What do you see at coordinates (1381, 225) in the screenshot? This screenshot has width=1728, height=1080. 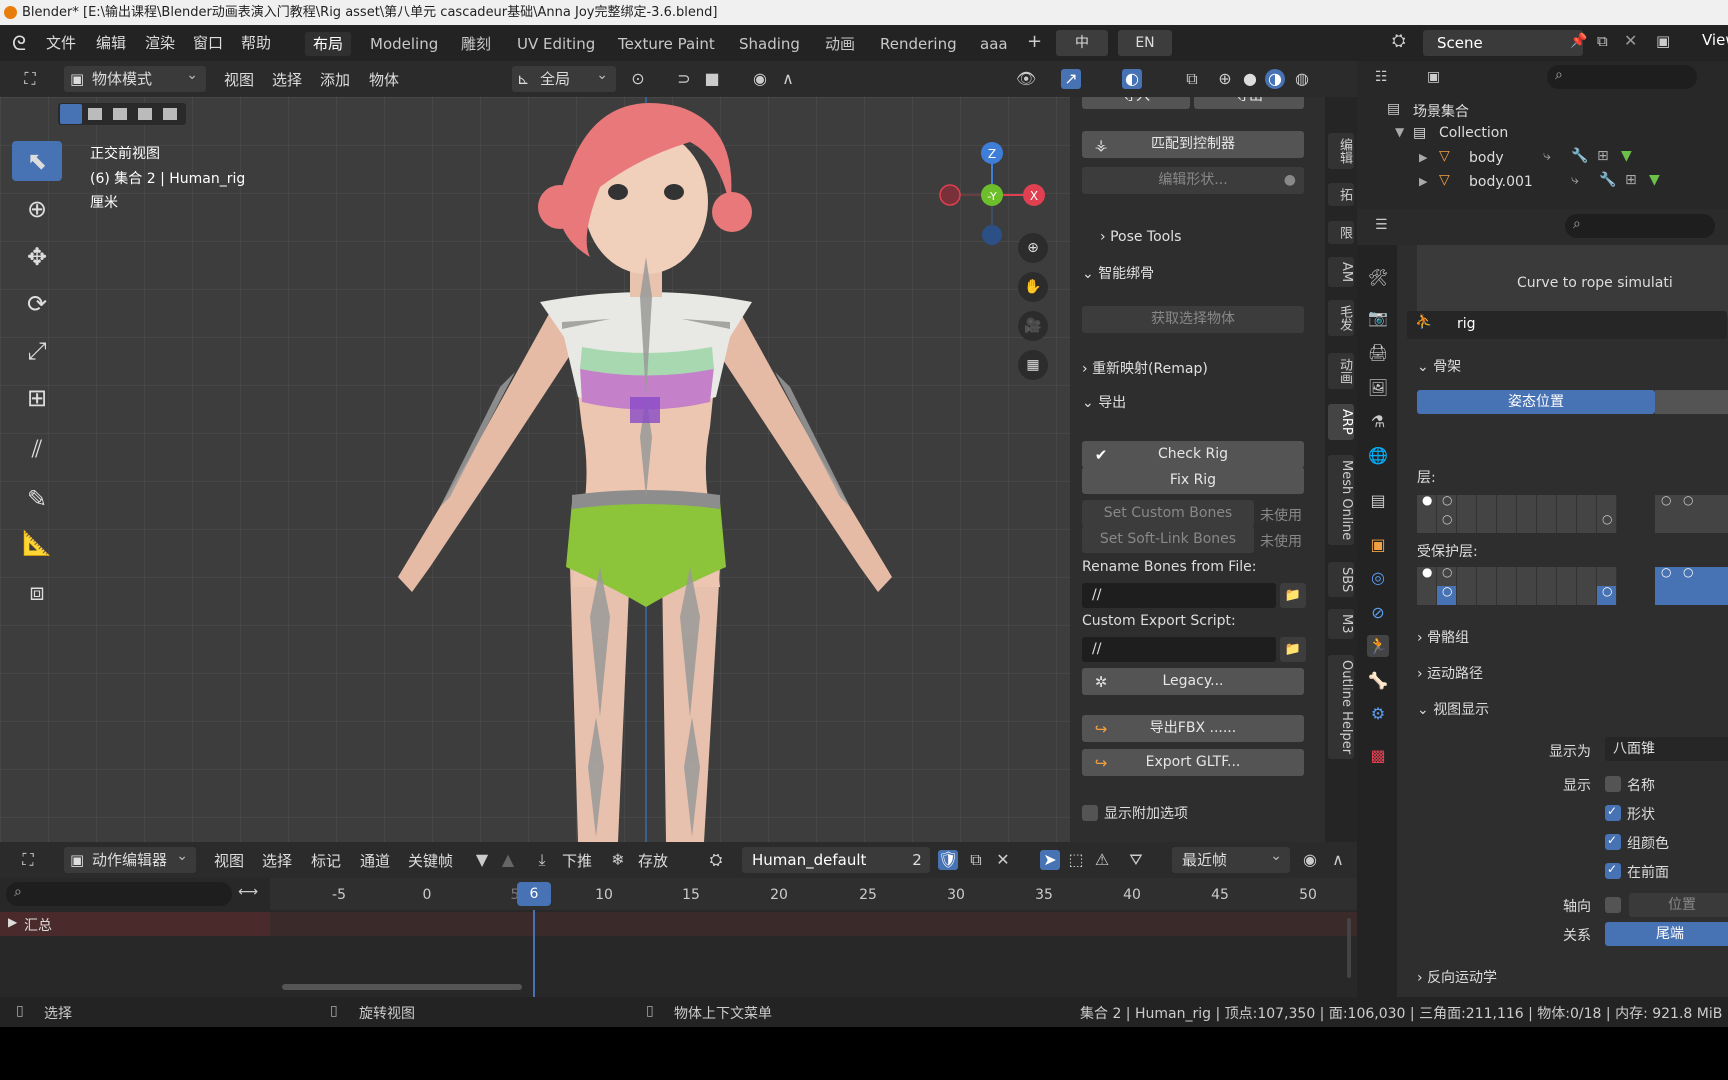 I see `properties-editor-icon: ☰` at bounding box center [1381, 225].